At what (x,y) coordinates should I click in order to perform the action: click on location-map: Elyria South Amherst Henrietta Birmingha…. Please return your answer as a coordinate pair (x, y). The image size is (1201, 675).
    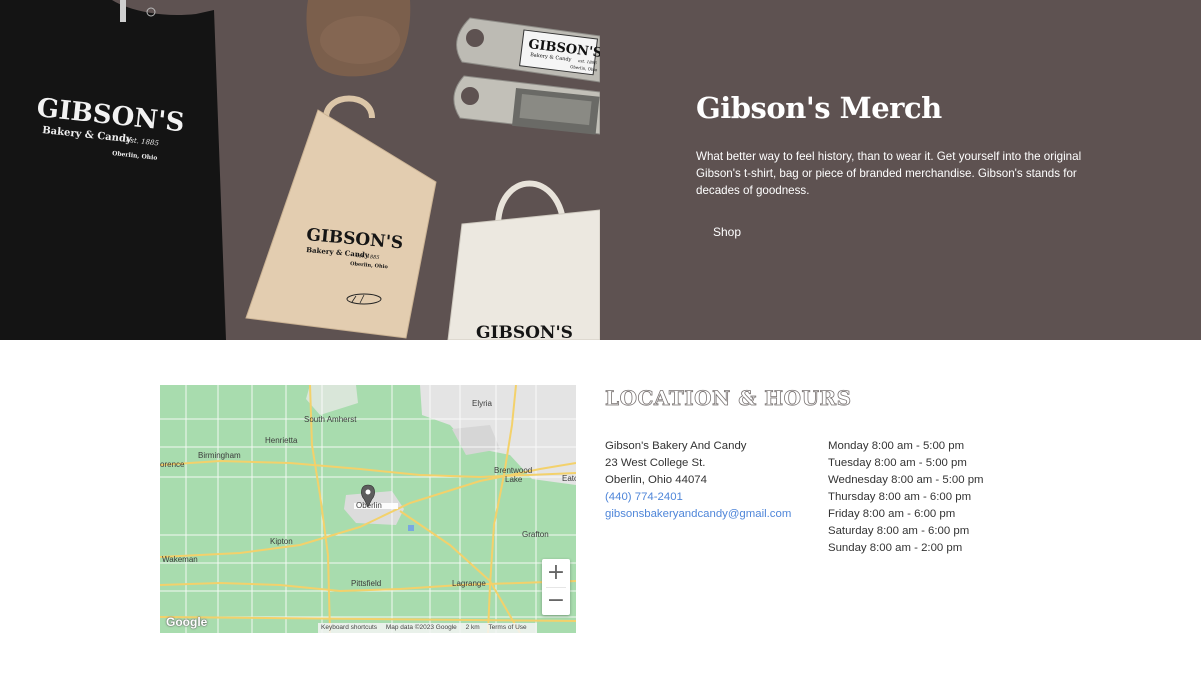
    Looking at the image, I should click on (368, 509).